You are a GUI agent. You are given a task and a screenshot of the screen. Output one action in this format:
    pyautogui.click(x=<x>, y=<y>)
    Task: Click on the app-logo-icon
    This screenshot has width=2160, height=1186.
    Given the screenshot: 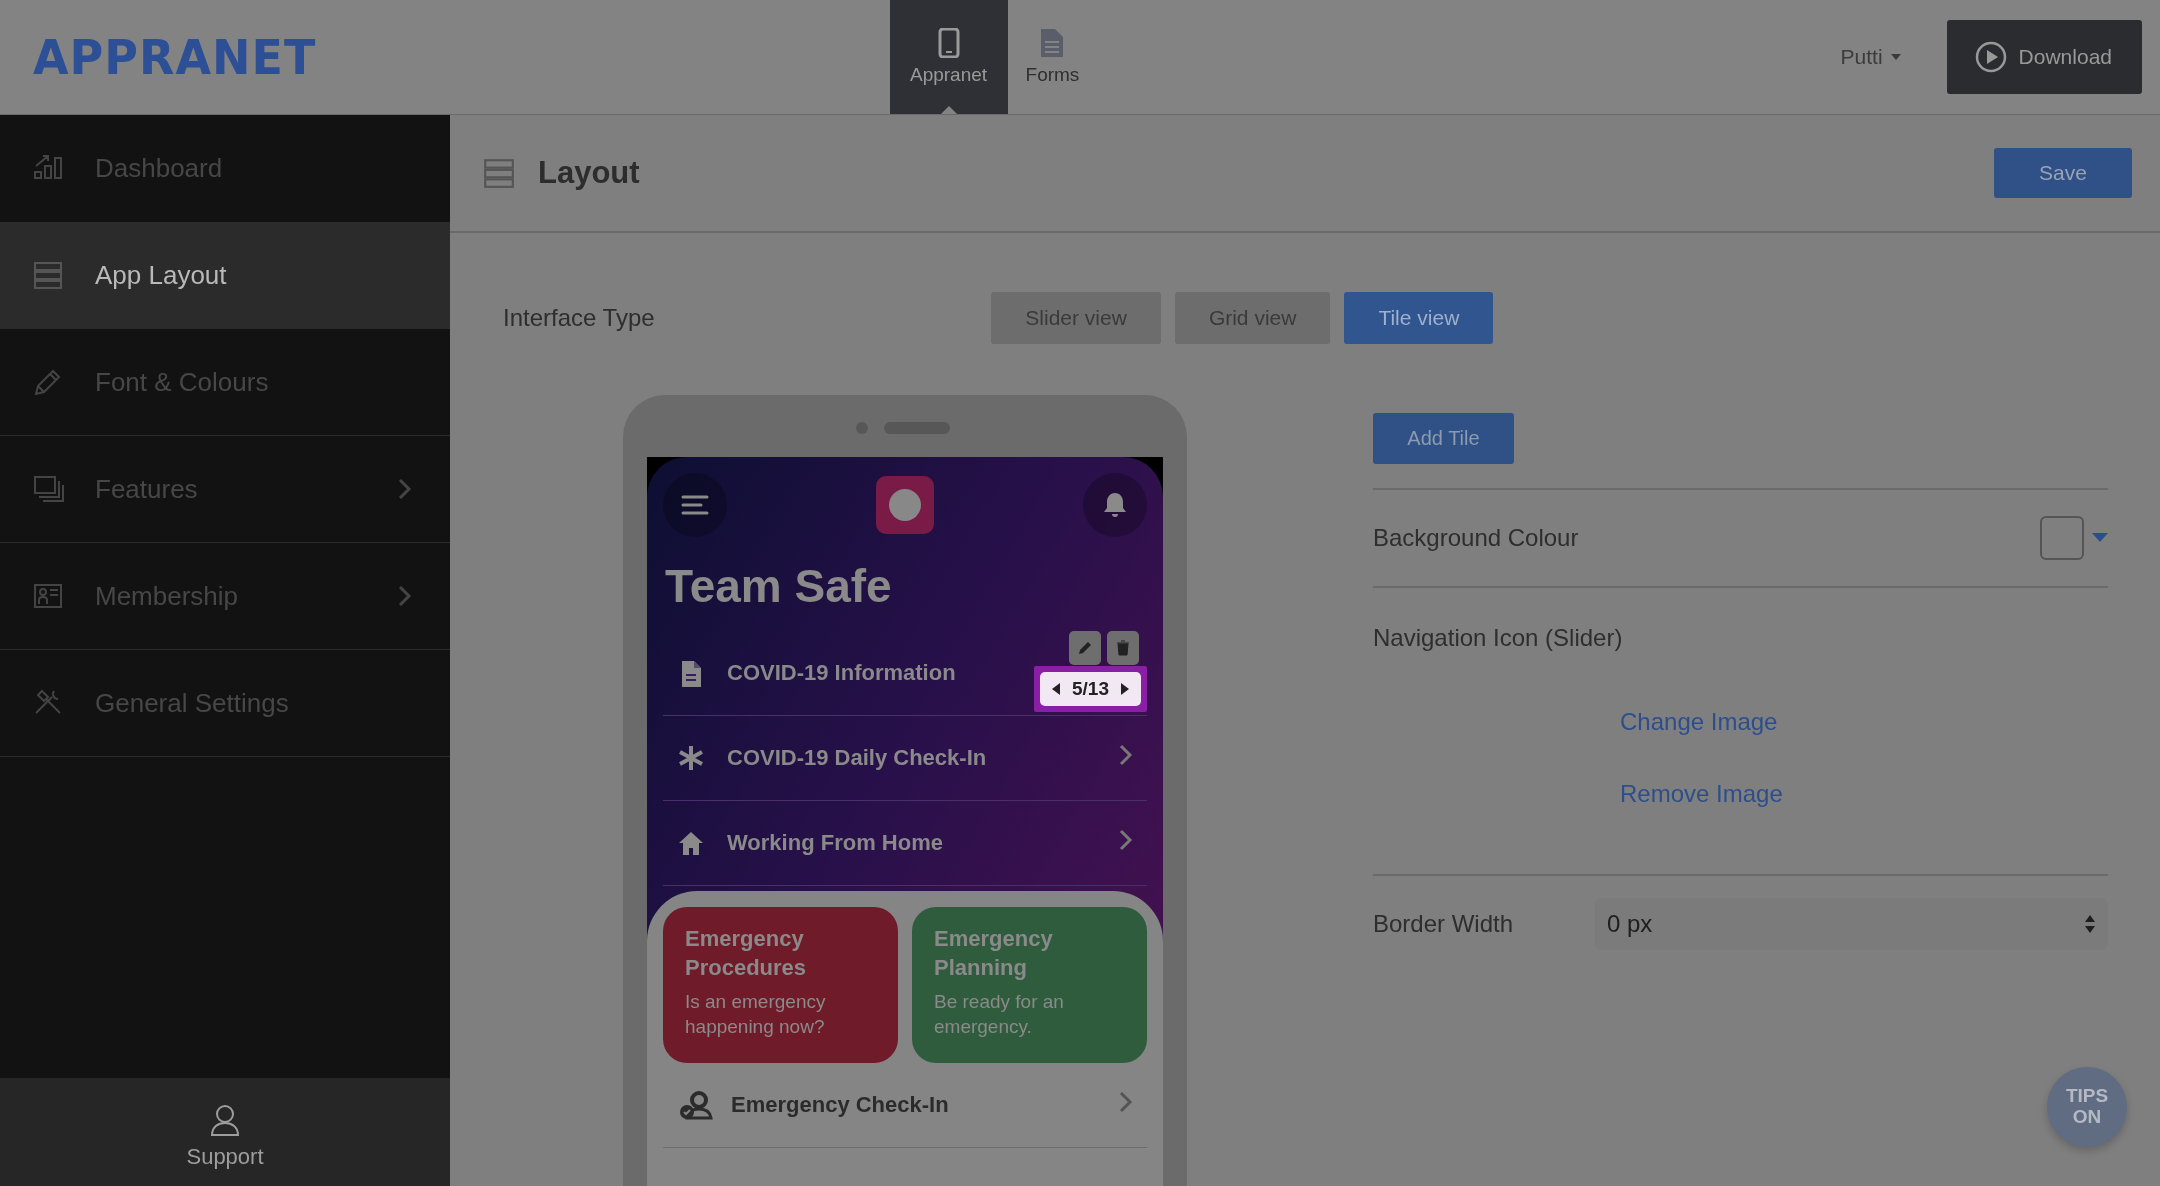 What is the action you would take?
    pyautogui.click(x=905, y=505)
    